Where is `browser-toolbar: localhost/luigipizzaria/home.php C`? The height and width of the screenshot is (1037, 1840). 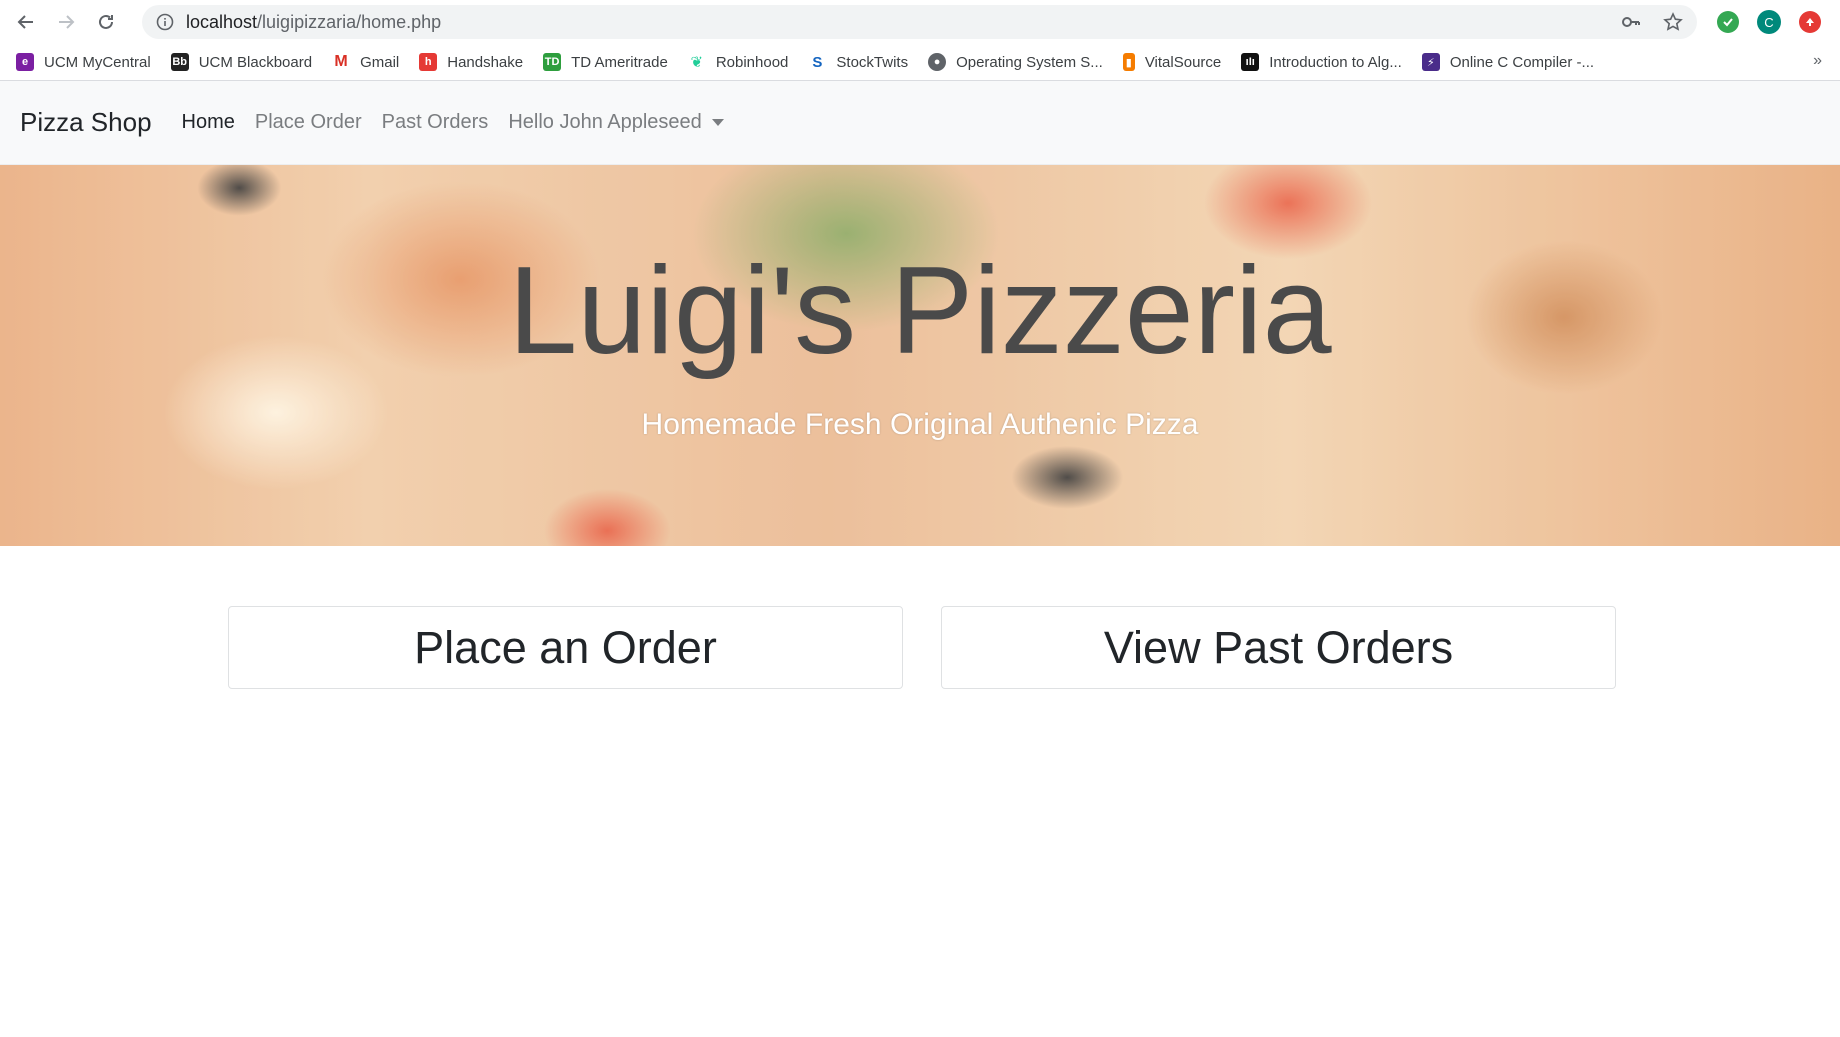
browser-toolbar: localhost/luigipizzaria/home.php C is located at coordinates (920, 22).